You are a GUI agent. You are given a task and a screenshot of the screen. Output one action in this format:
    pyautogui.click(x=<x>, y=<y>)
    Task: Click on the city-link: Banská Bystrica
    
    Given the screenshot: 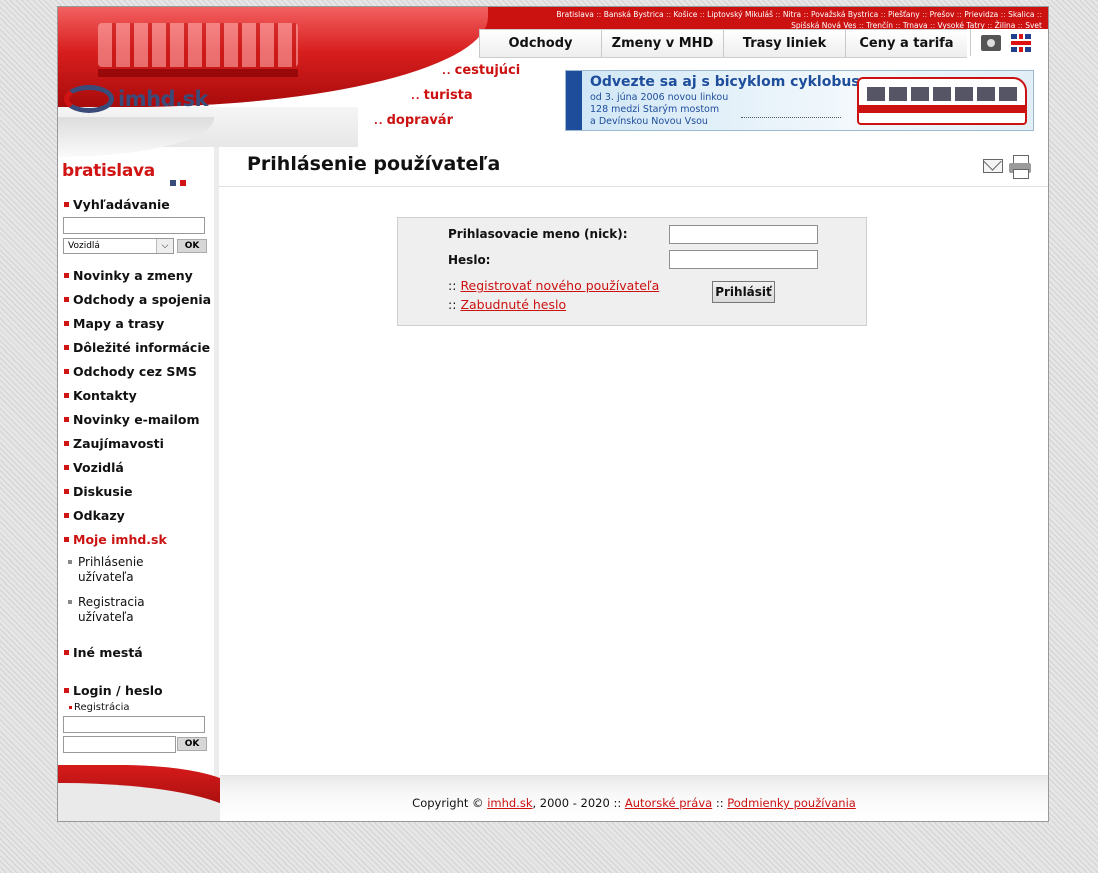 What is the action you would take?
    pyautogui.click(x=634, y=14)
    